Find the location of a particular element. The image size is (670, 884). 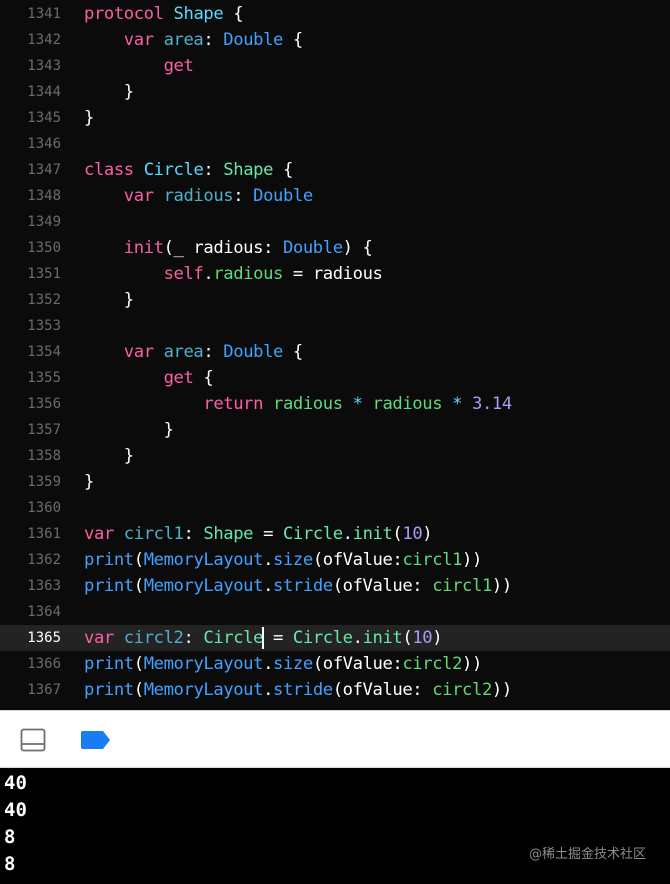

code-line: 1350 init(_ radious: Double) { is located at coordinates (335, 248).